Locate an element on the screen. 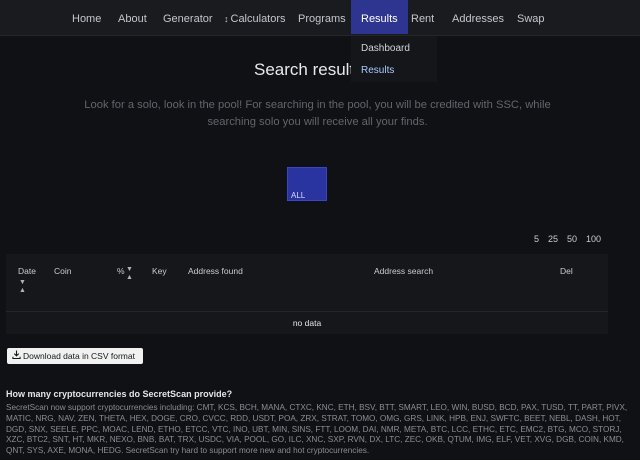 This screenshot has width=640, height=460. nav-calculators-label: Calculators is located at coordinates (258, 19).